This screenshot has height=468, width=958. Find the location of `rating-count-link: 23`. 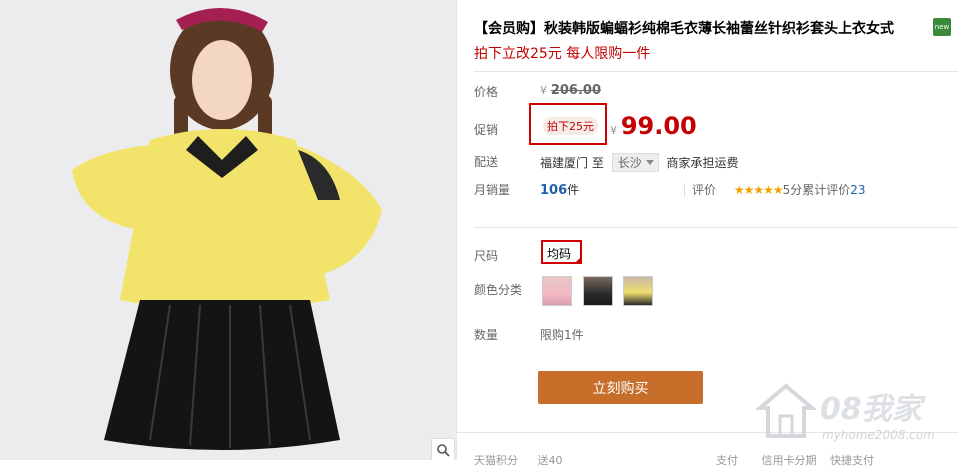

rating-count-link: 23 is located at coordinates (857, 190).